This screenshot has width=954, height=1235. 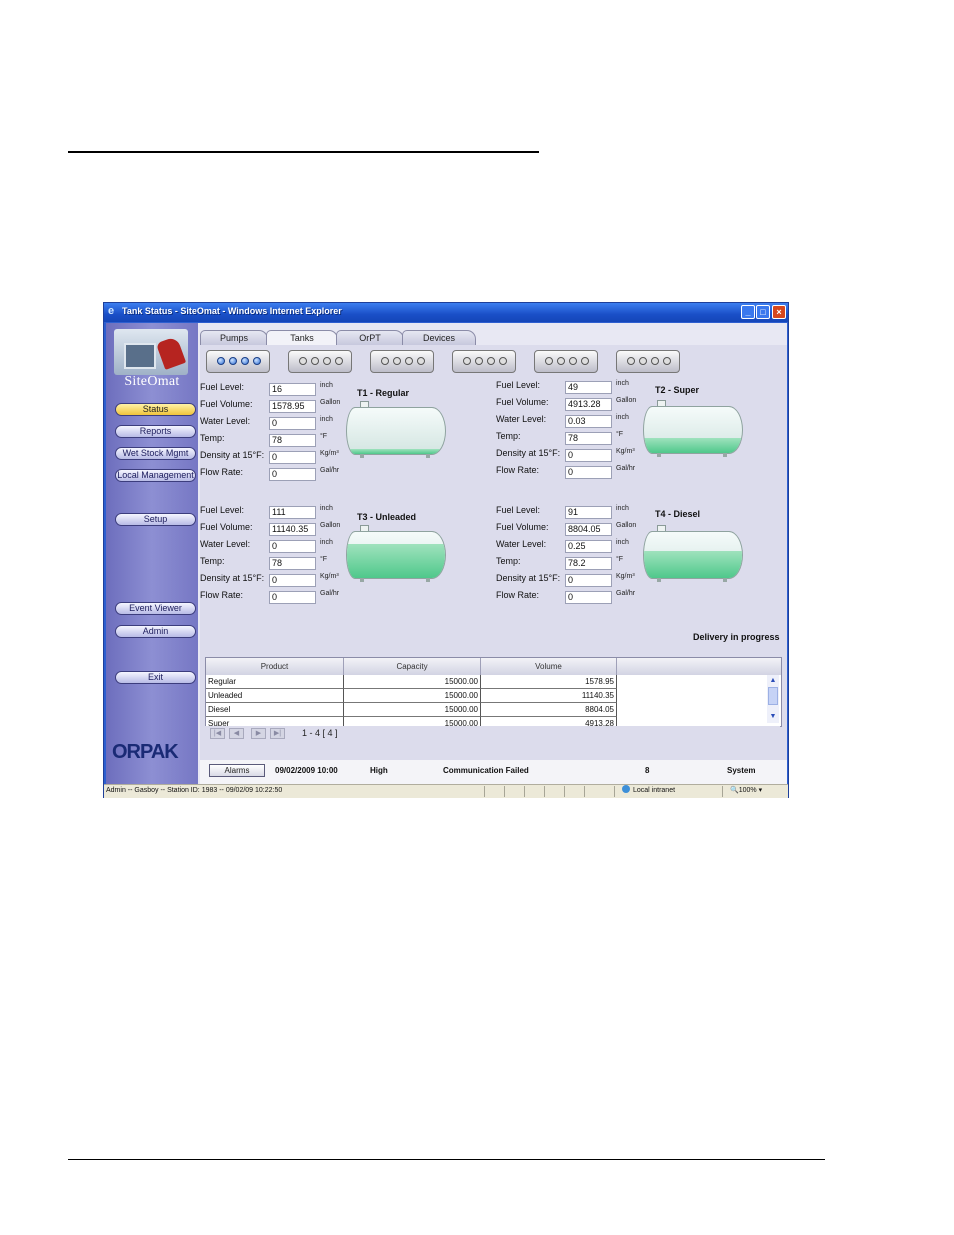 I want to click on alarms-button: Alarms, so click(x=237, y=770).